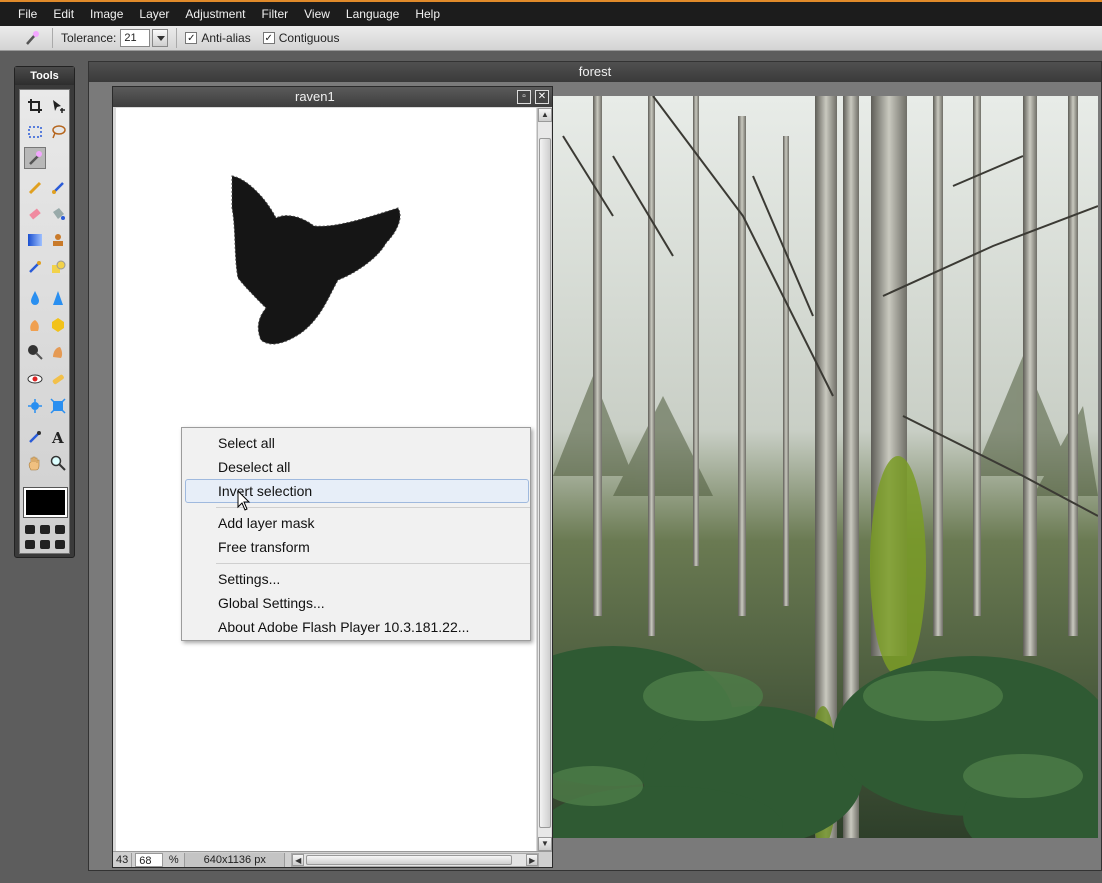 This screenshot has width=1102, height=883. I want to click on scroll-left-icon: ◀, so click(298, 859).